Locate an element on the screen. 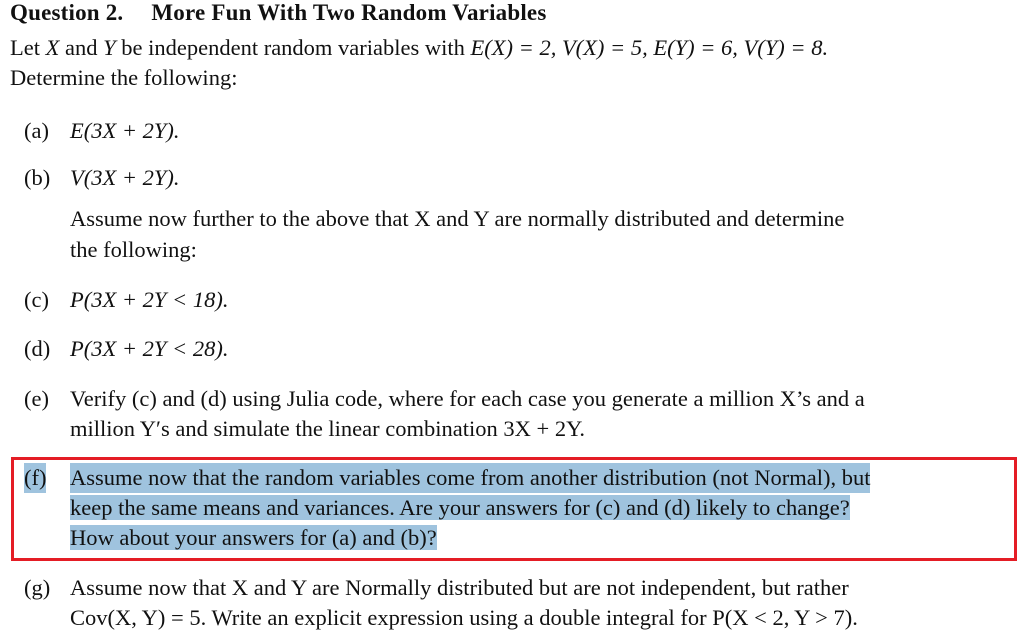  part-f-line-3: How about your answers for (a) and (b)? is located at coordinates (253, 537).